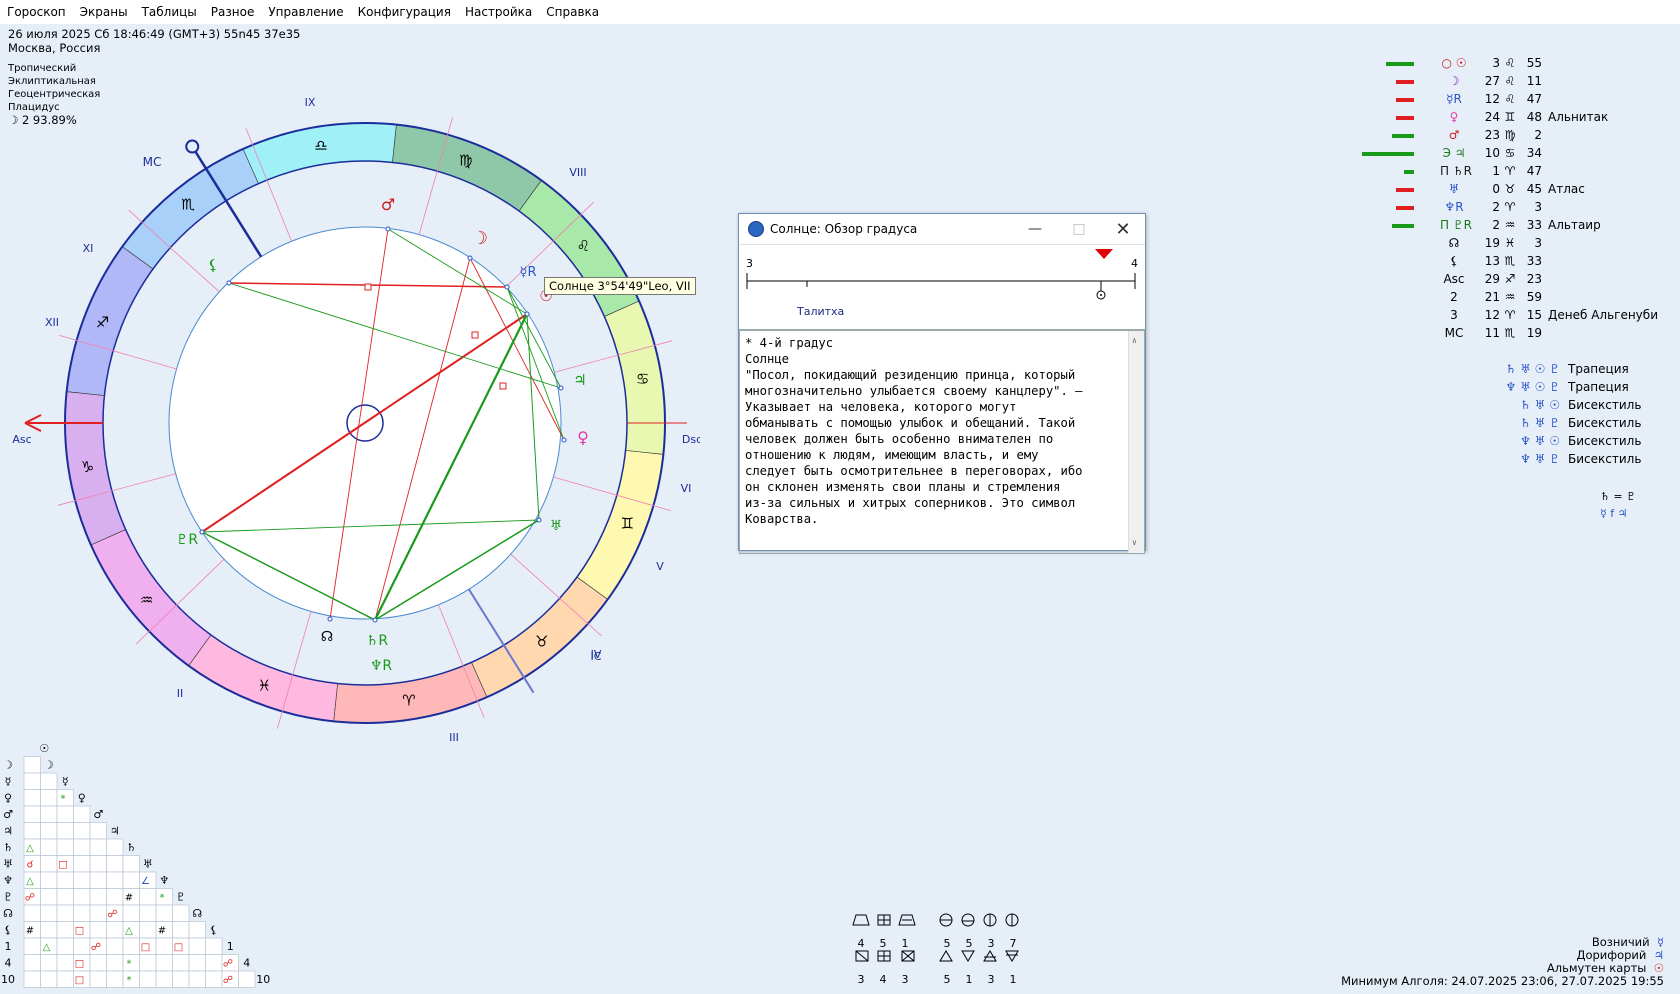 Image resolution: width=1680 pixels, height=994 pixels. I want to click on aspect-mark: □, so click(62, 865).